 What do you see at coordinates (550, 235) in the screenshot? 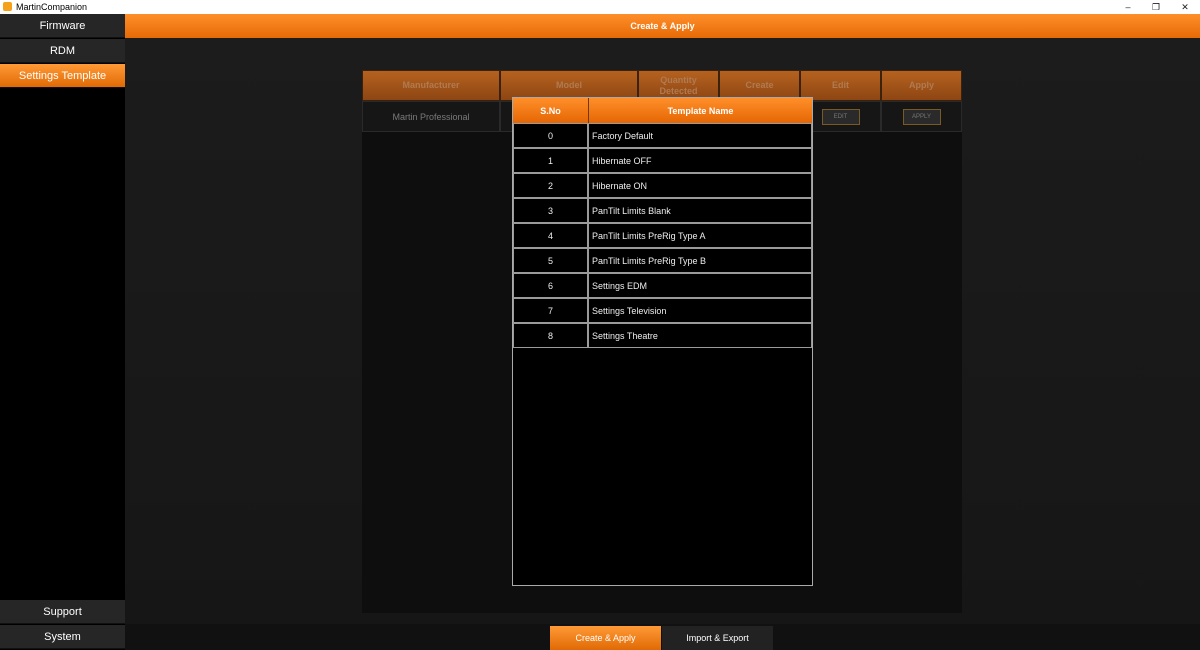
I see `template-sno: 4` at bounding box center [550, 235].